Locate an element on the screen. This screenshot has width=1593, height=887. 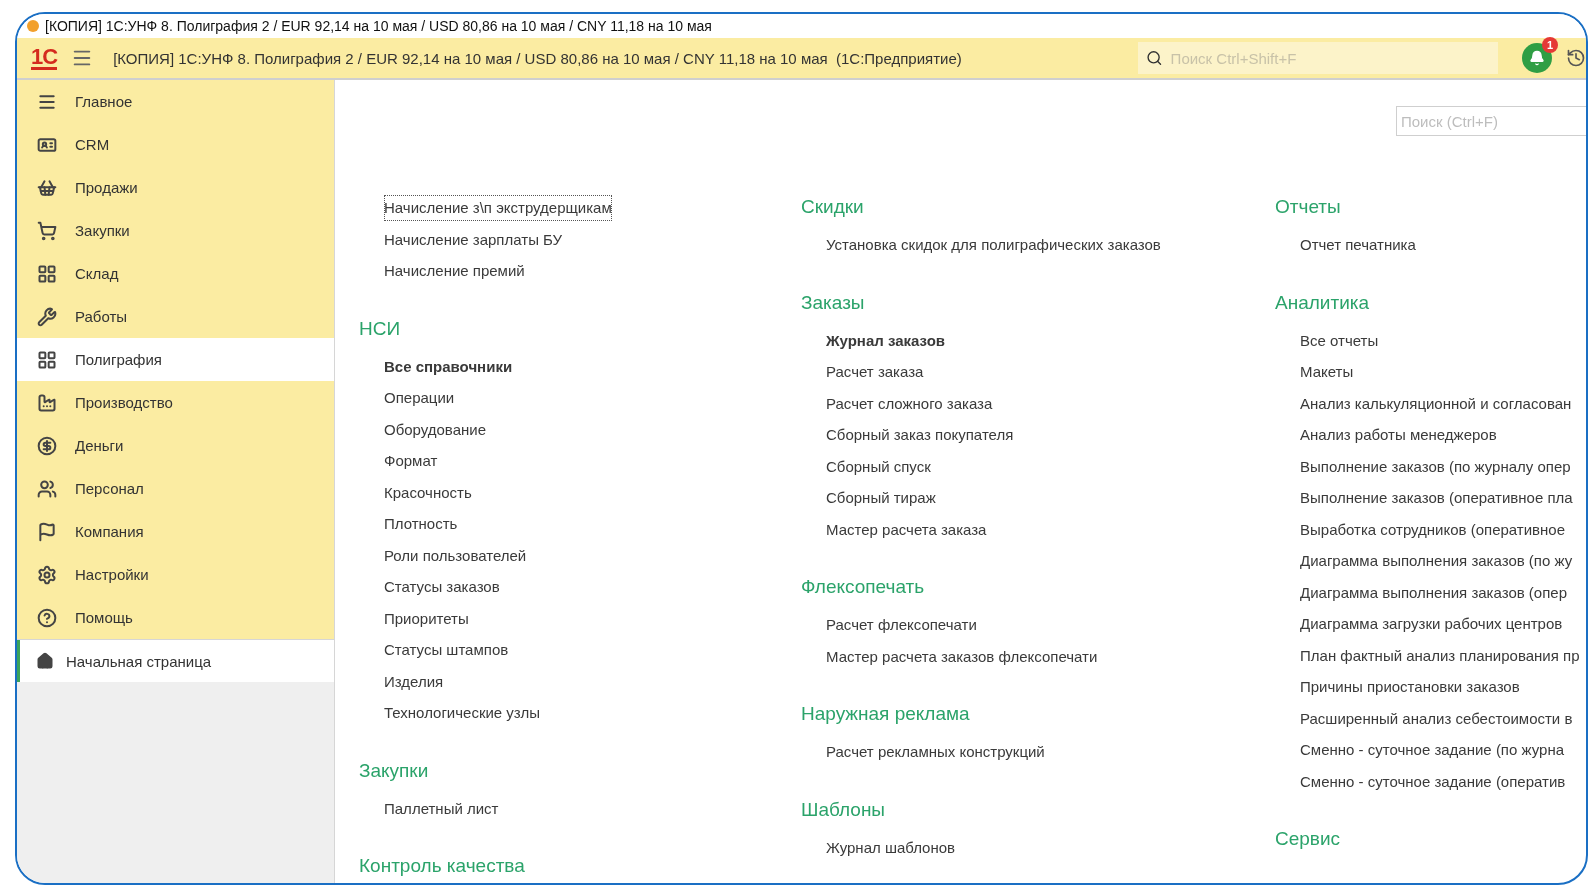
menu-link: Установка скидок для полиграфических заказов is located at coordinates (993, 245).